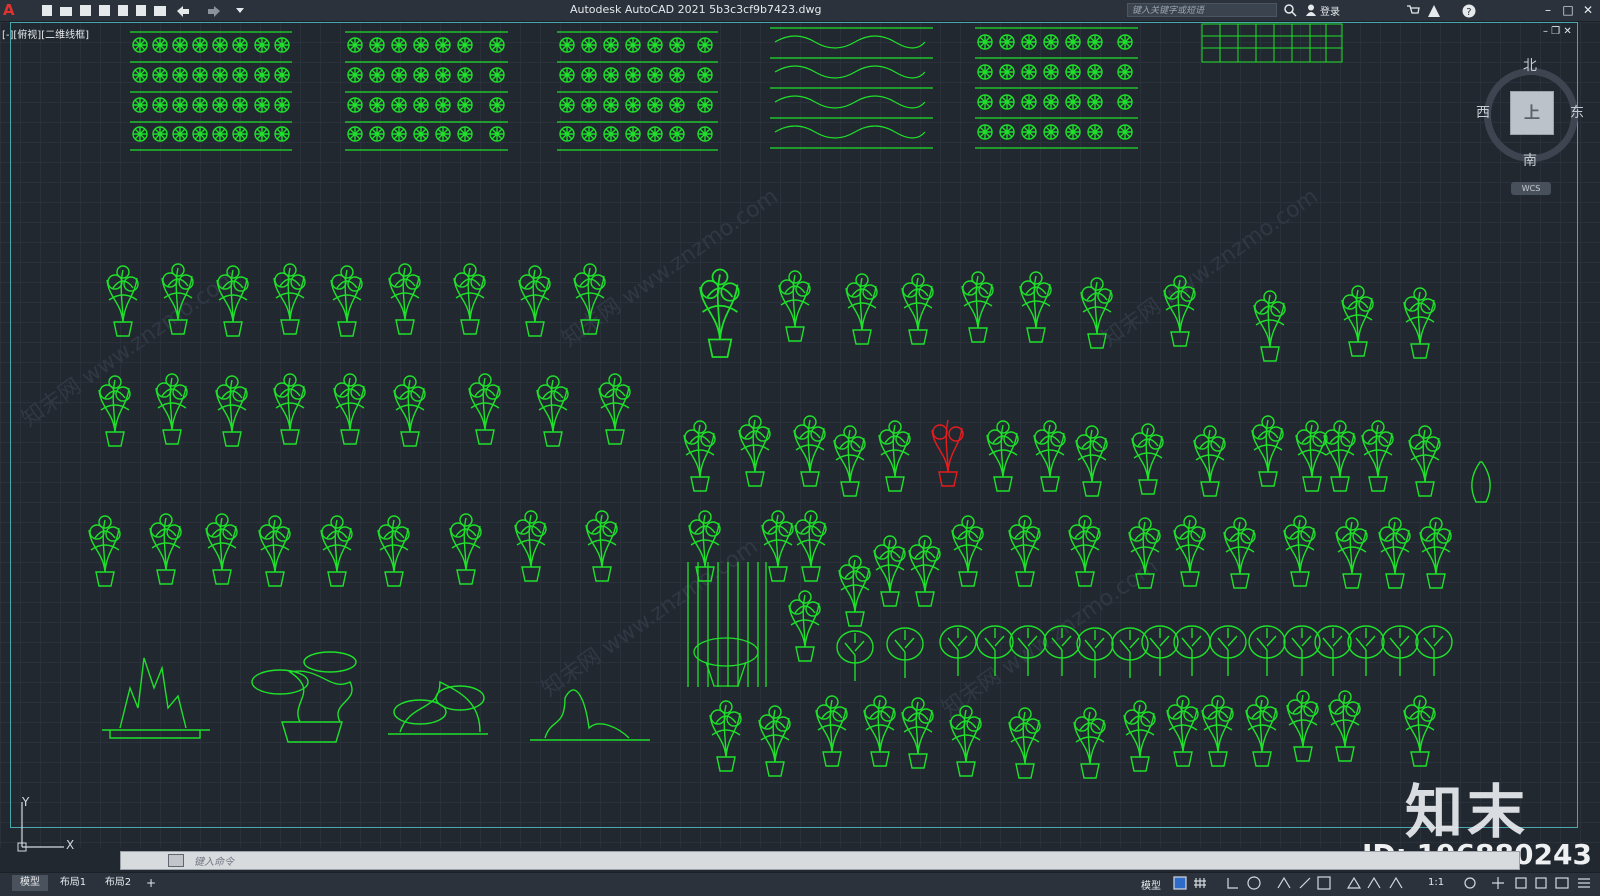 The width and height of the screenshot is (1600, 896). Describe the element at coordinates (1521, 883) in the screenshot. I see `units-icon` at that location.